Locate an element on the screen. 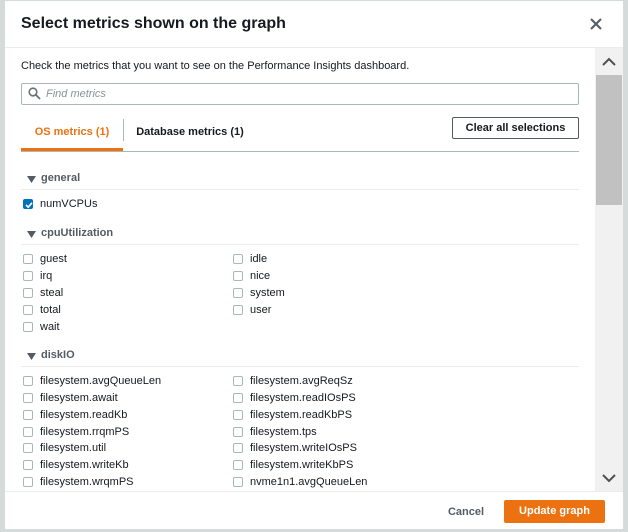 The image size is (628, 532). scroll-up-icon is located at coordinates (609, 62).